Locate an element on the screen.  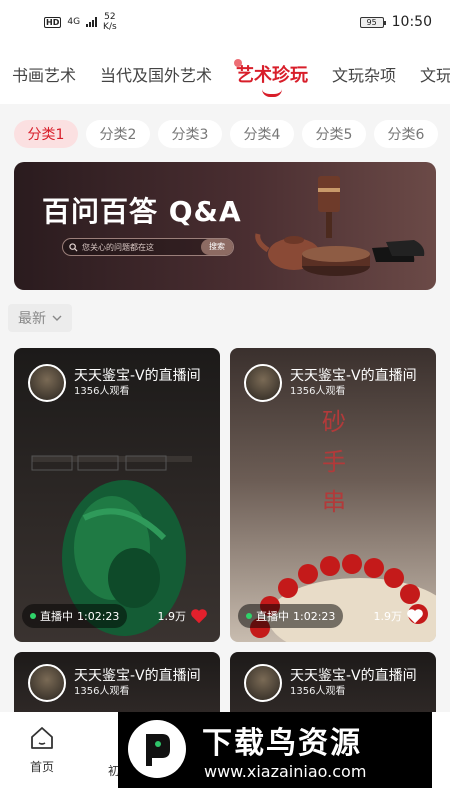
hd-icon: HD is located at coordinates (53, 22).